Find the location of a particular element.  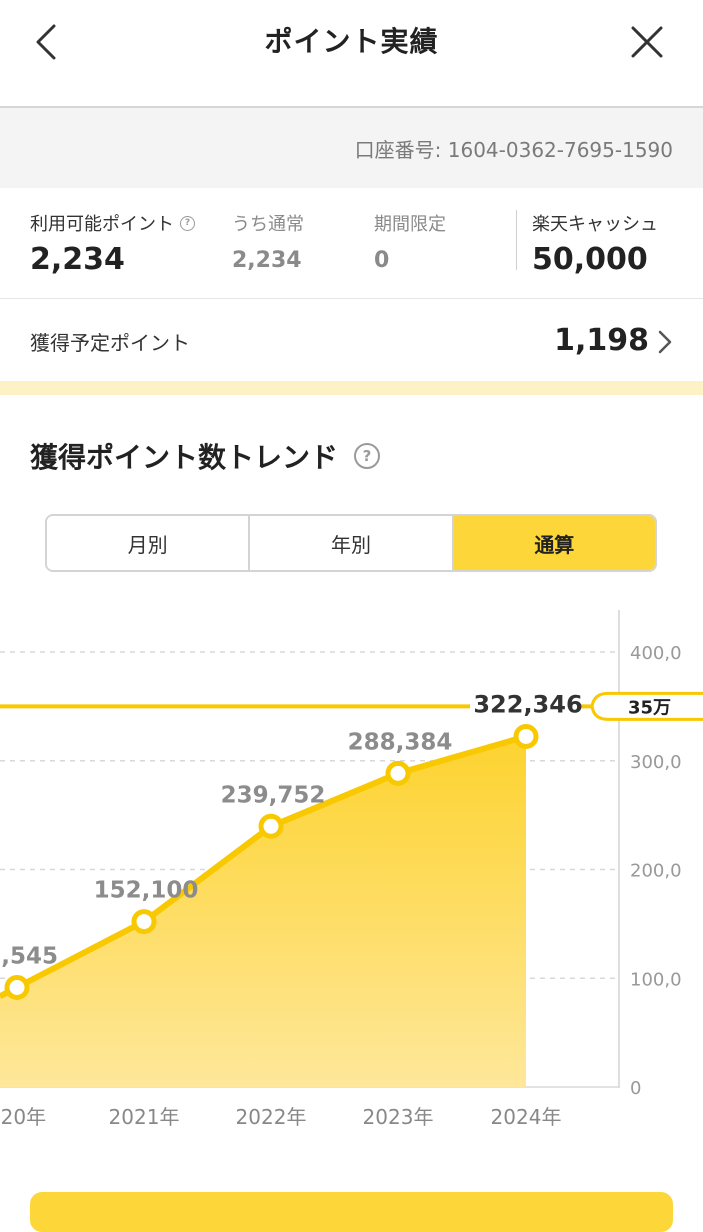

x-tick-label: 2021年 is located at coordinates (144, 1117).